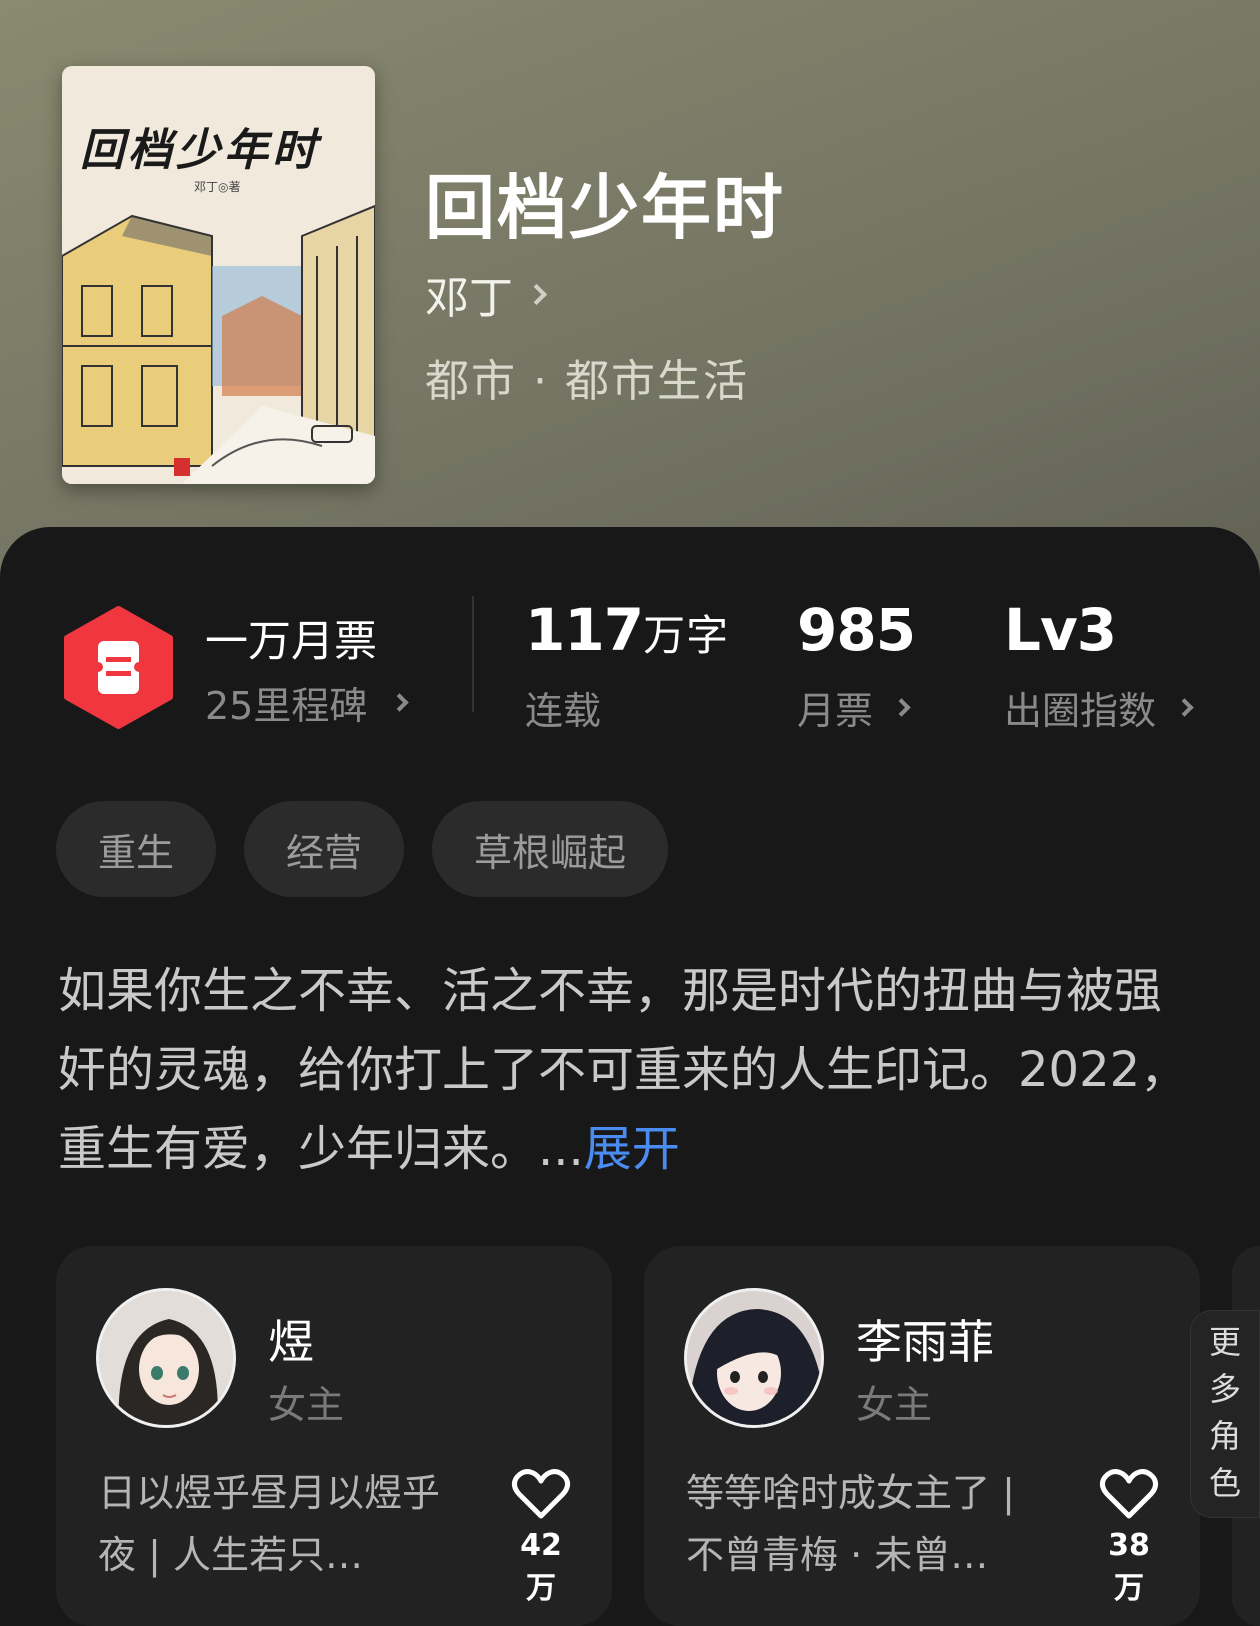  Describe the element at coordinates (541, 1567) in the screenshot. I see `like-count: 42万` at that location.